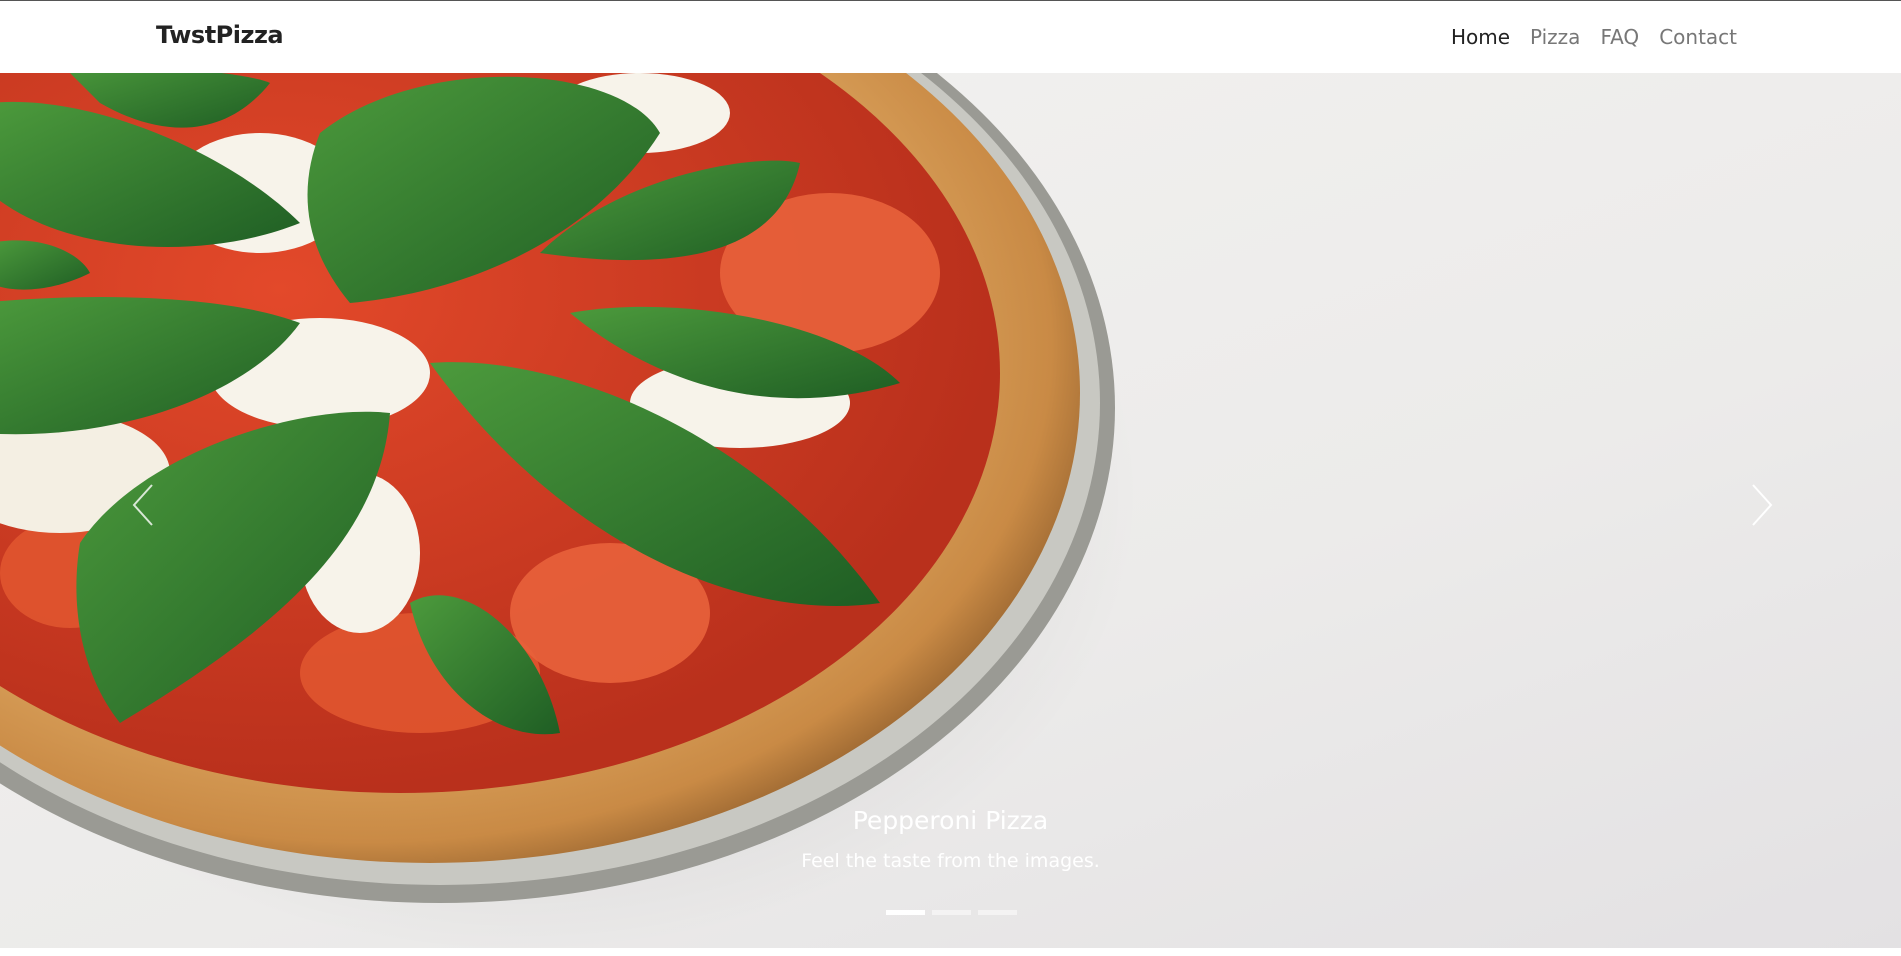  I want to click on chevron-left-icon, so click(142, 505).